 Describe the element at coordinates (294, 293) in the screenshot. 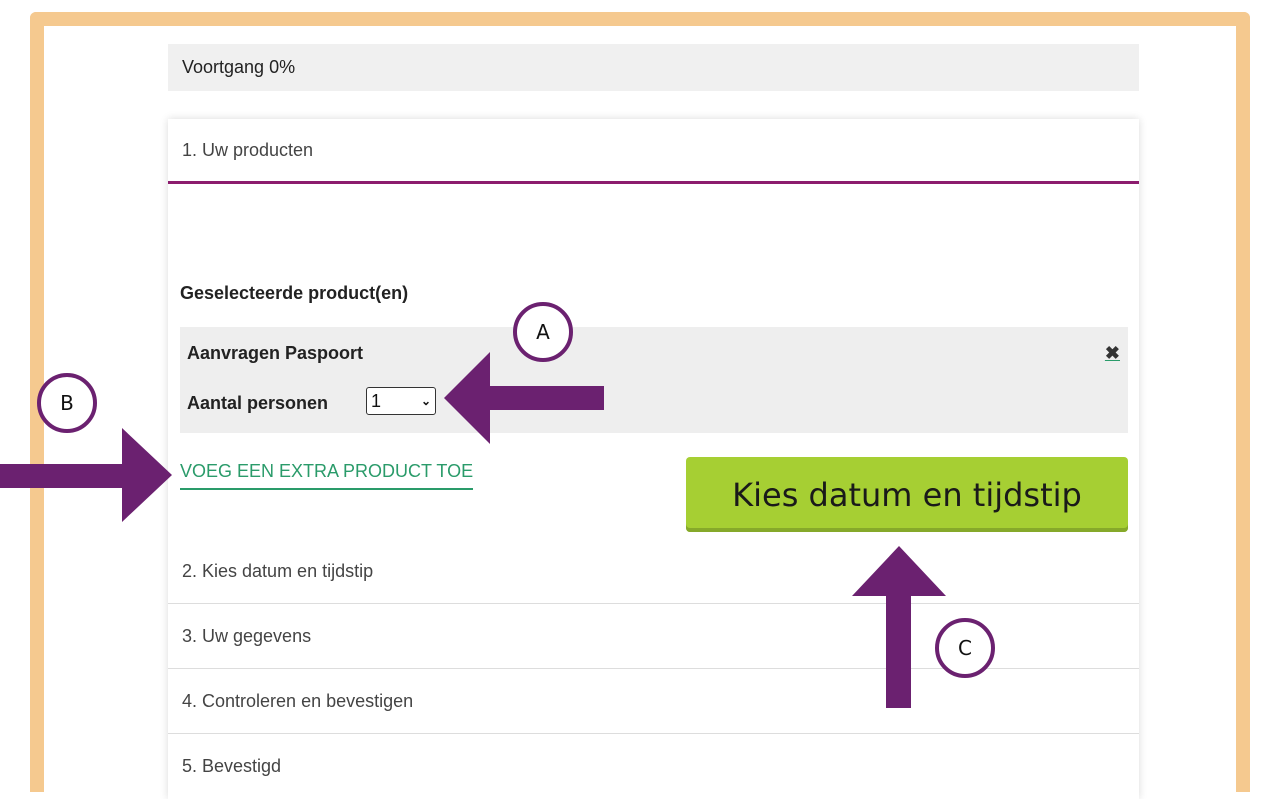

I see `selected-products-title: Geselecteerde product(en)` at that location.